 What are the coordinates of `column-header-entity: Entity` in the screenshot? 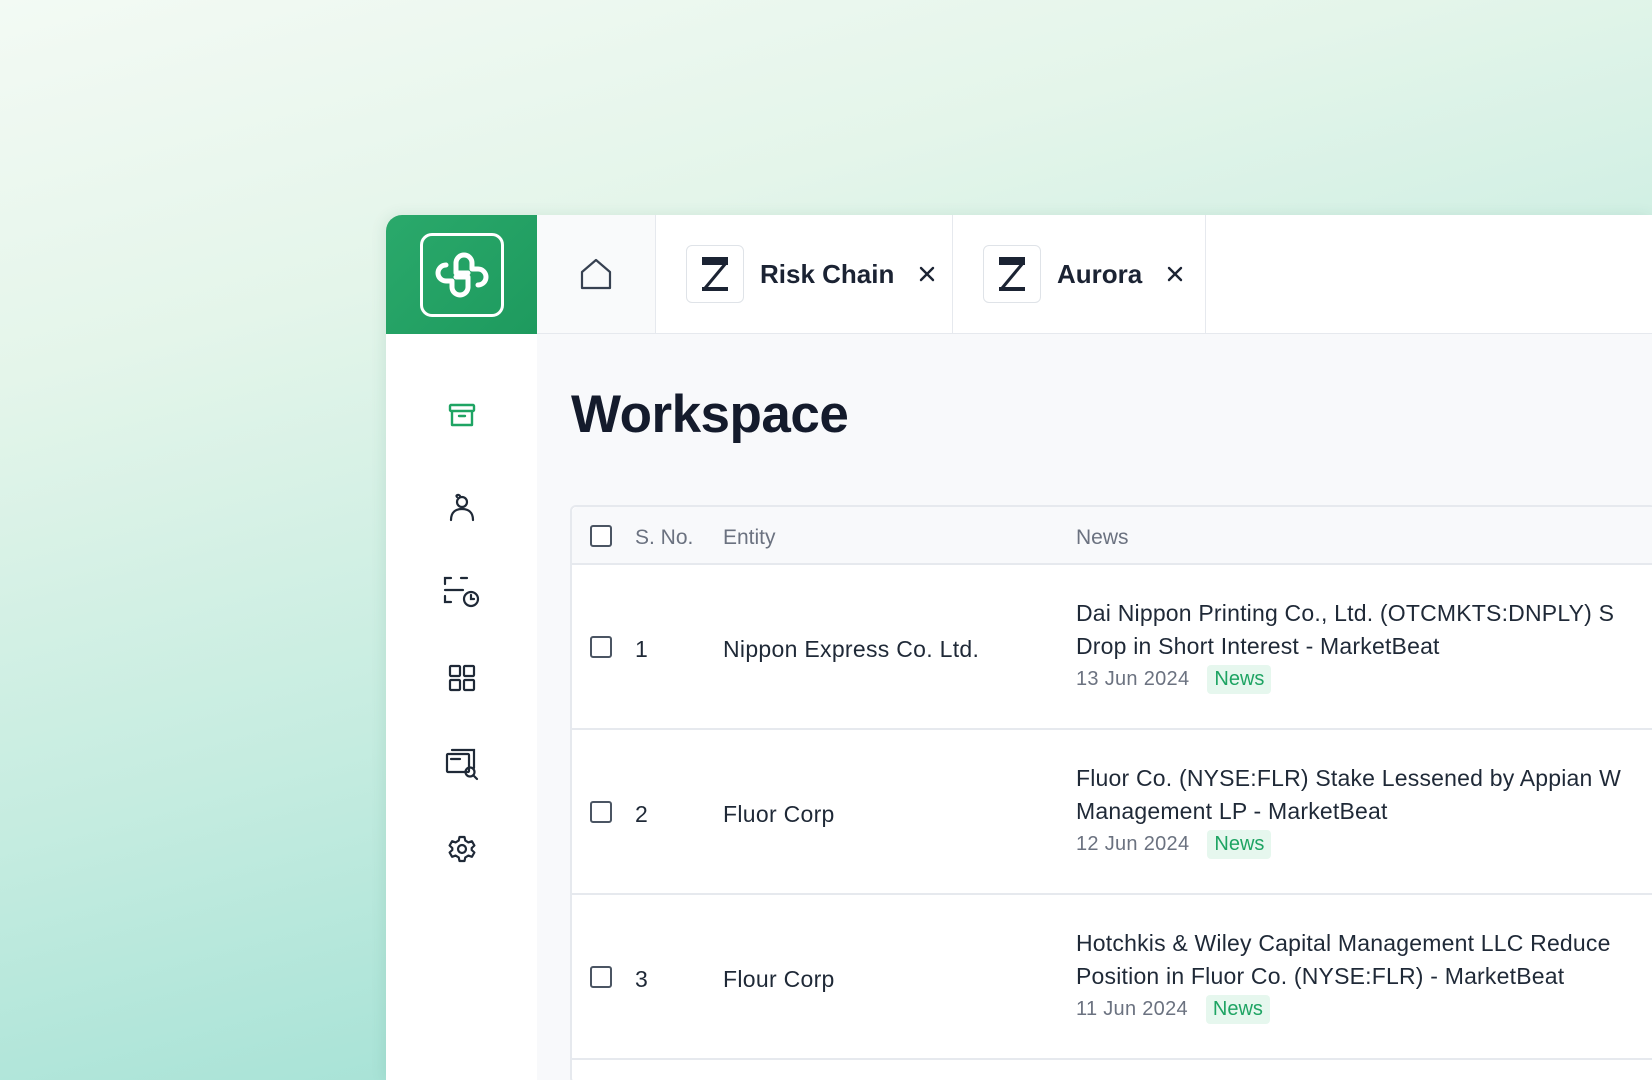 It's located at (749, 537).